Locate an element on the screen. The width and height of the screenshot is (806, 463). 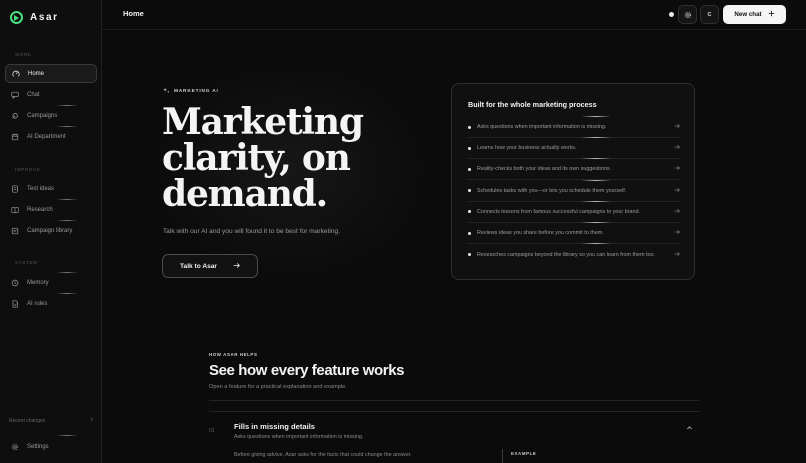
sidebar-item-label: Research is located at coordinates (40, 209).